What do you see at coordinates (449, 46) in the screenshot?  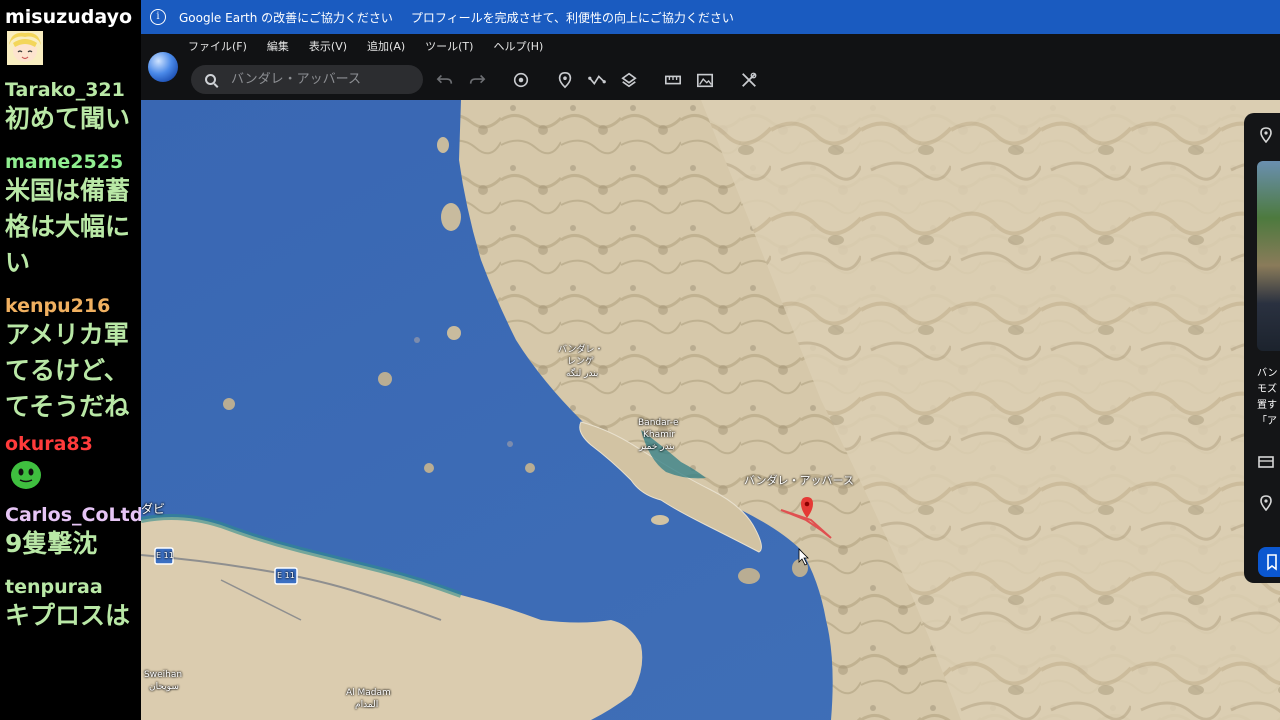 I see `menu-tools: ツール(T)` at bounding box center [449, 46].